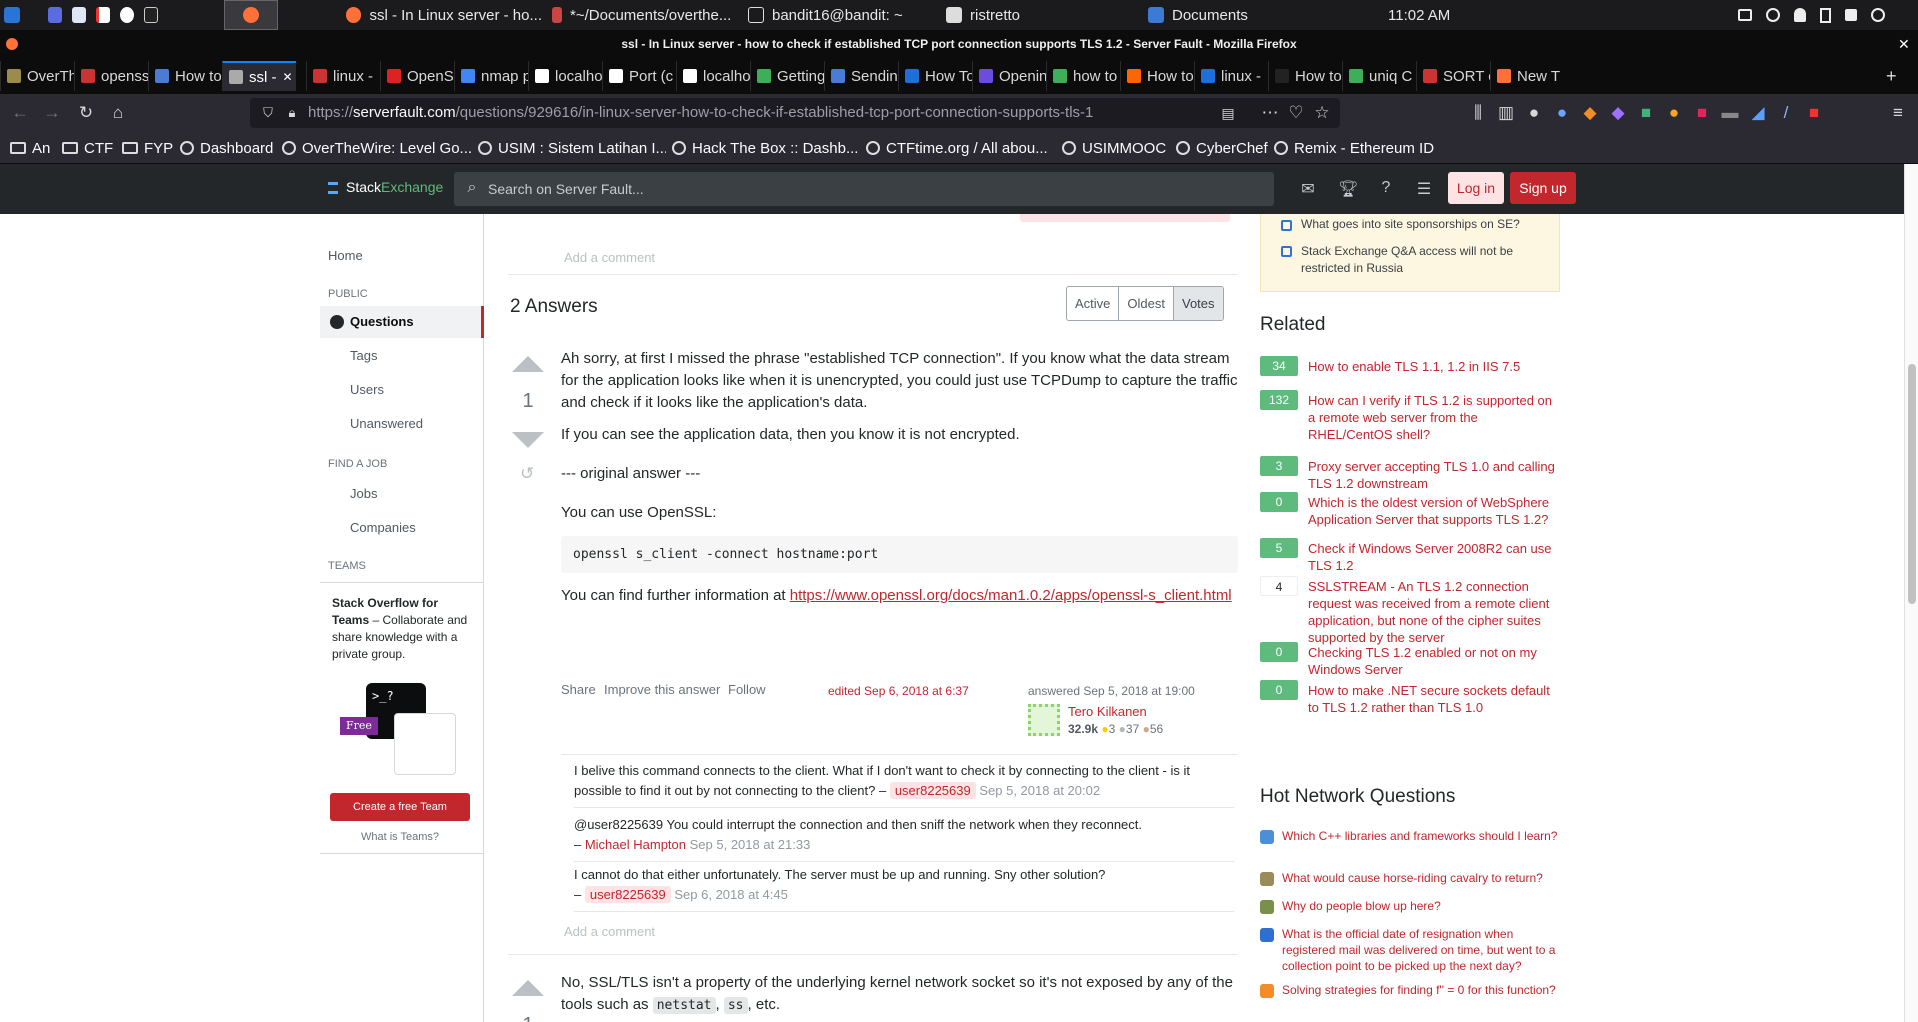  I want to click on avatar, so click(1044, 720).